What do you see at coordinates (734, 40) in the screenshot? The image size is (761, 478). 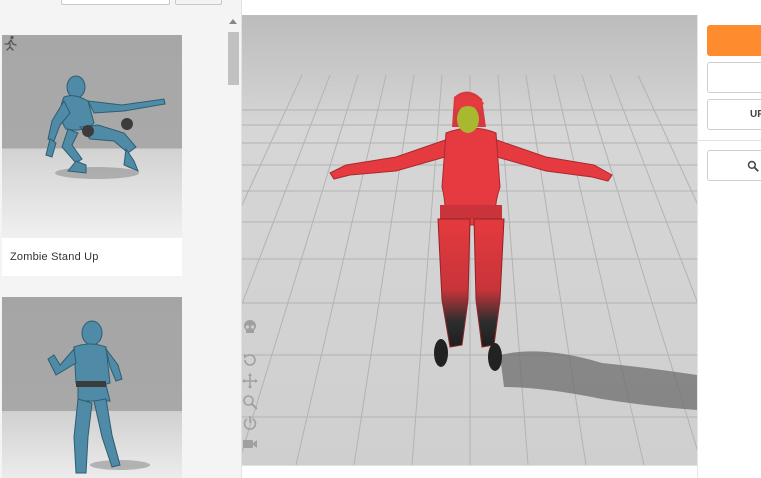 I see `primary-action-button` at bounding box center [734, 40].